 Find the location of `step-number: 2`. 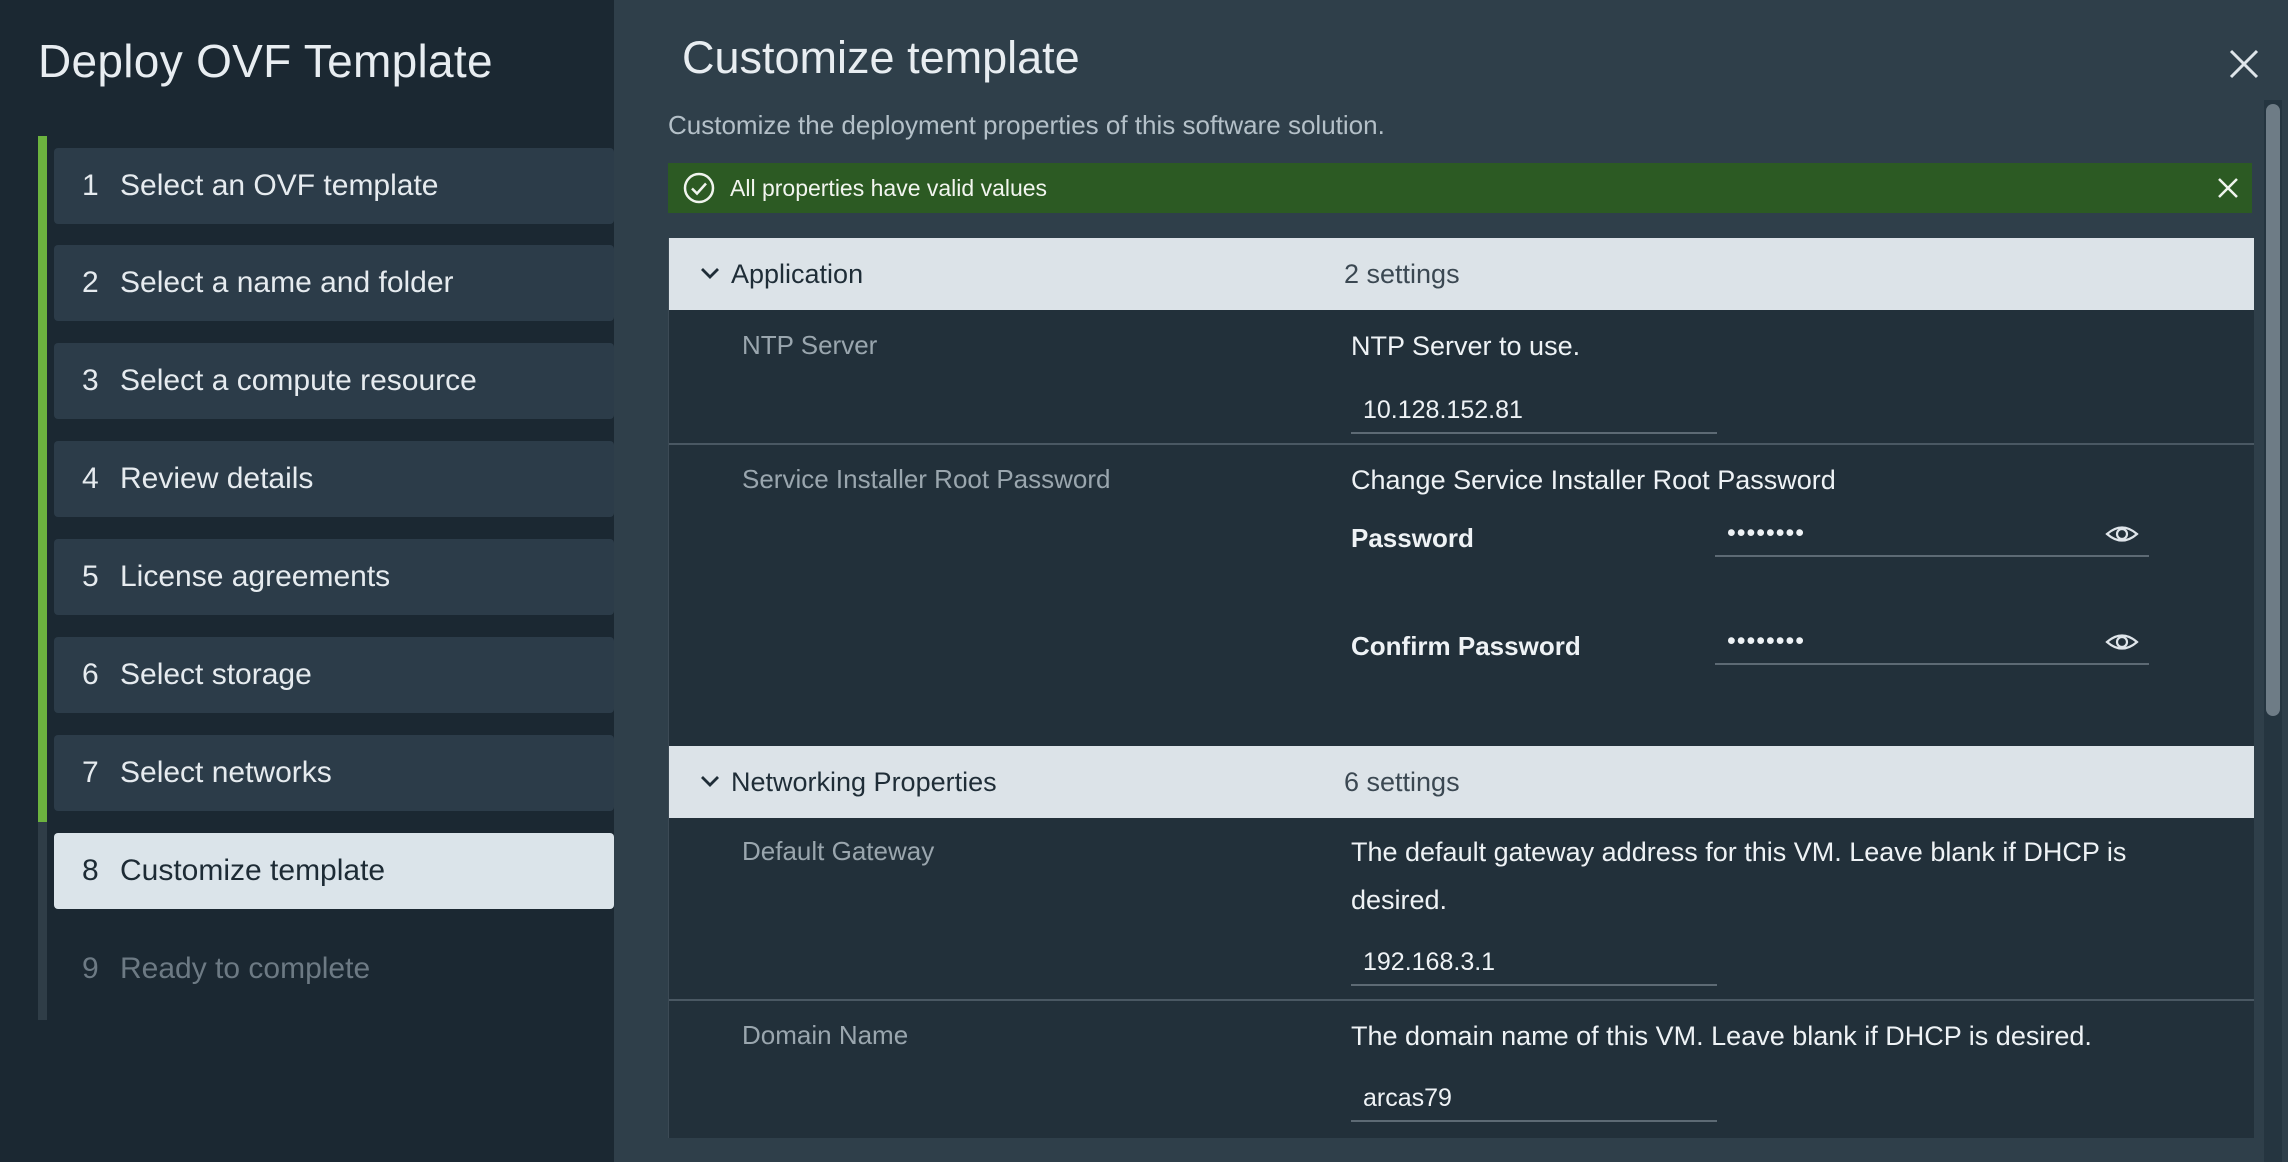

step-number: 2 is located at coordinates (90, 282).